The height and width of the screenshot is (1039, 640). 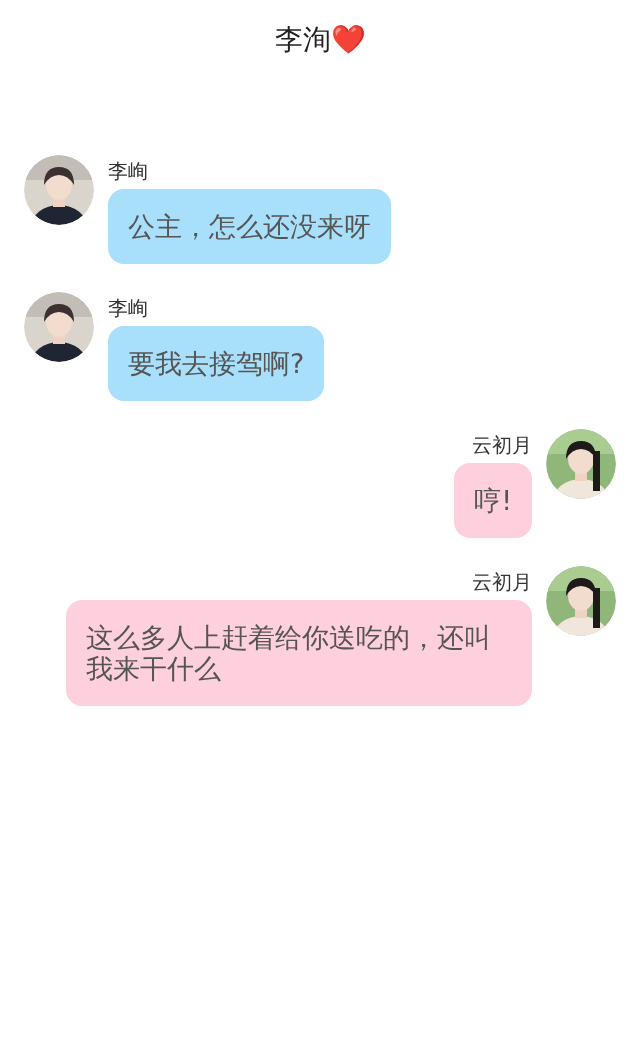 I want to click on message-bubble: 哼!, so click(x=493, y=500).